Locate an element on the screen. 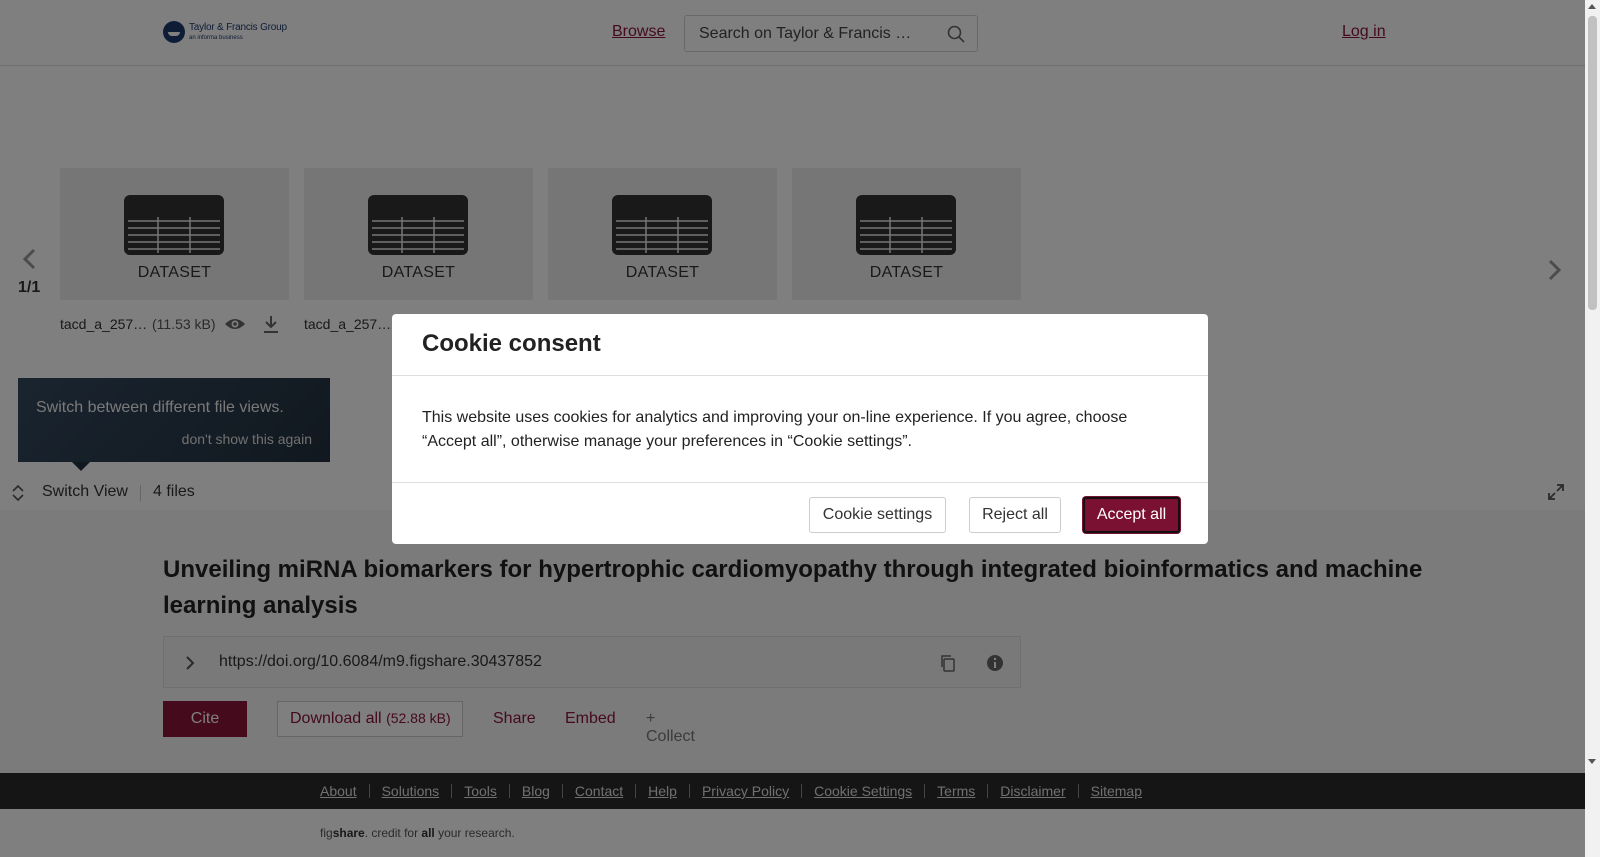 The width and height of the screenshot is (1600, 857). cookie-settings-button: Cookie settings is located at coordinates (877, 515).